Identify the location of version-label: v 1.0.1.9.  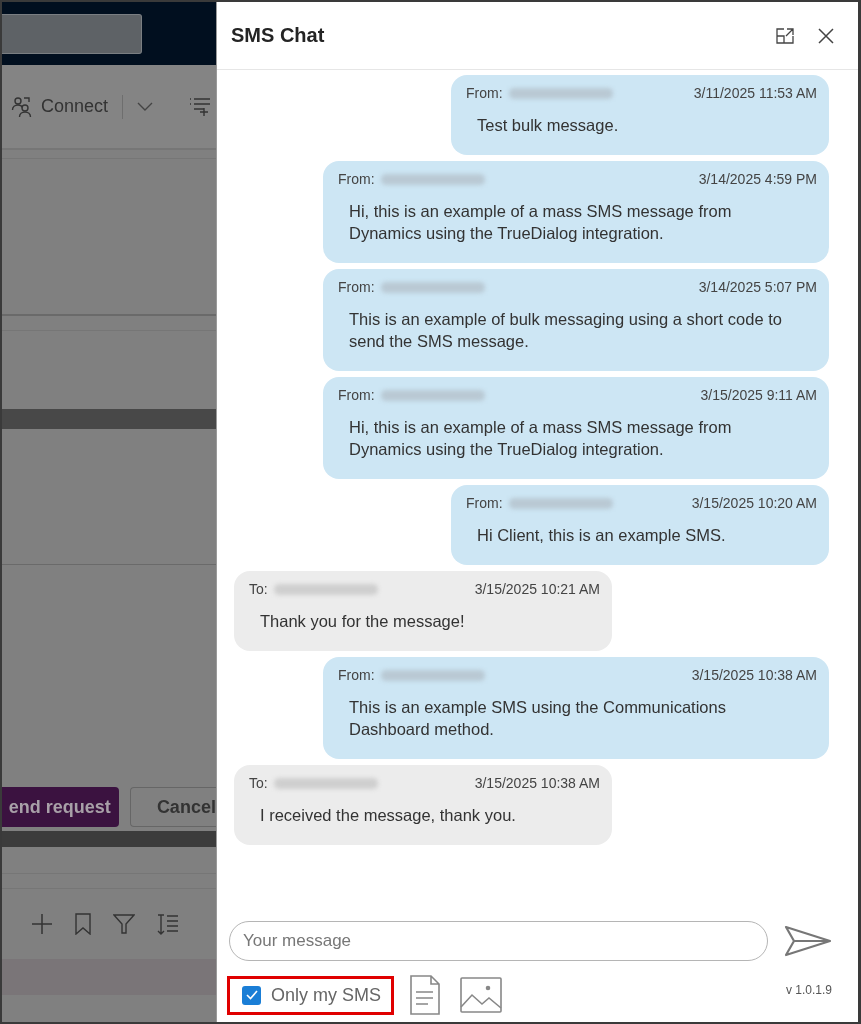
(808, 990).